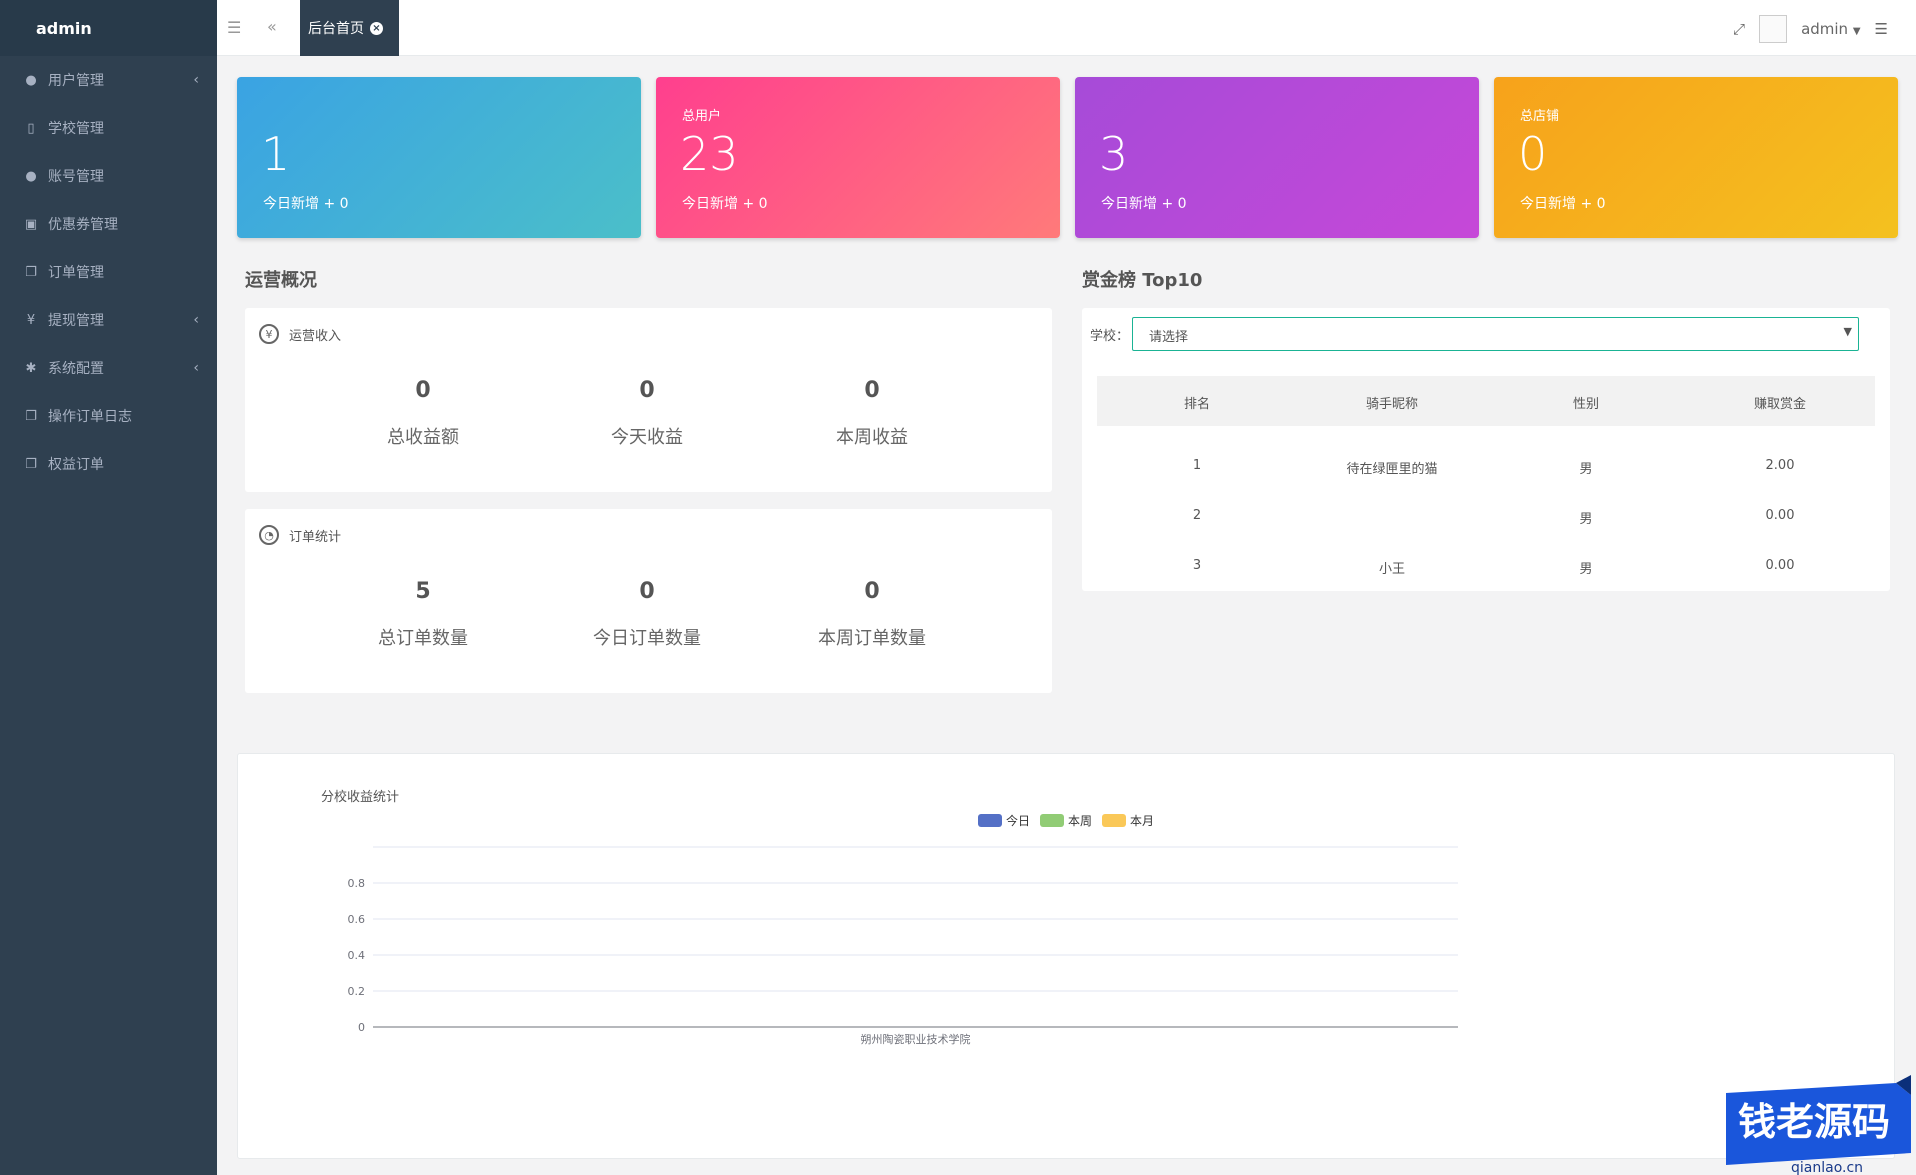  I want to click on school-select-value: 请选择, so click(1169, 337).